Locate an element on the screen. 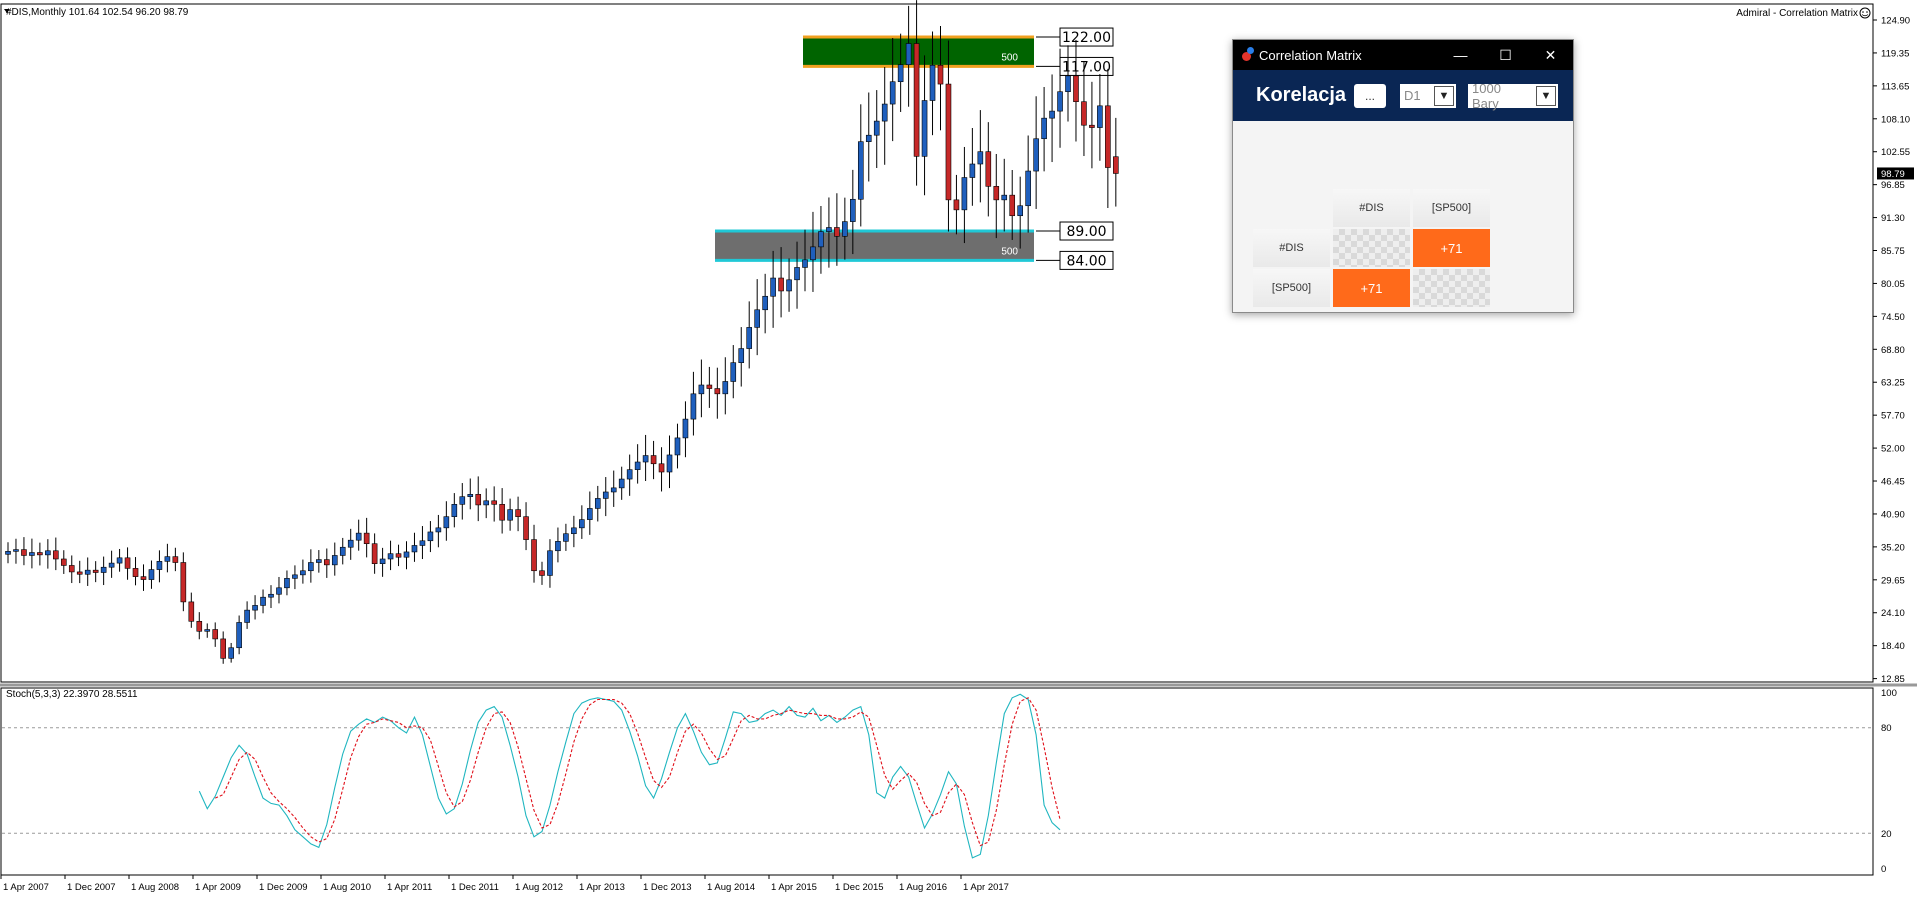 This screenshot has width=1917, height=905. bars-select: 1000 Bary ▼ is located at coordinates (1513, 95).